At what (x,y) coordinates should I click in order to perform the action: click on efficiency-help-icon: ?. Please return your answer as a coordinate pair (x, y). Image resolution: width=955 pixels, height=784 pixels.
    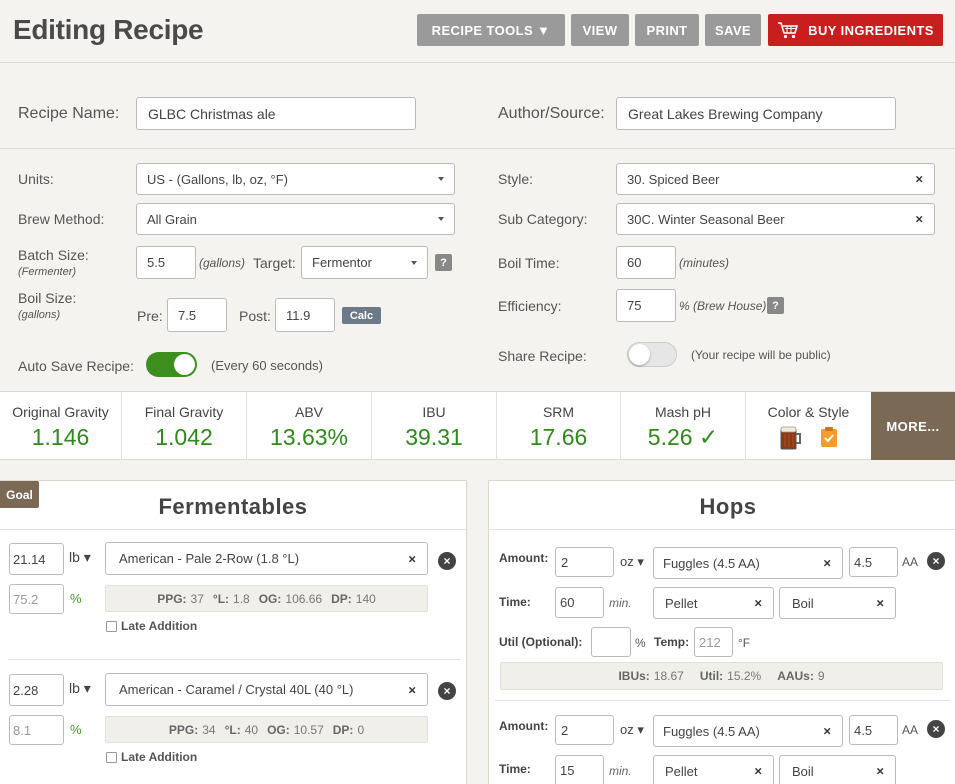
    Looking at the image, I should click on (775, 305).